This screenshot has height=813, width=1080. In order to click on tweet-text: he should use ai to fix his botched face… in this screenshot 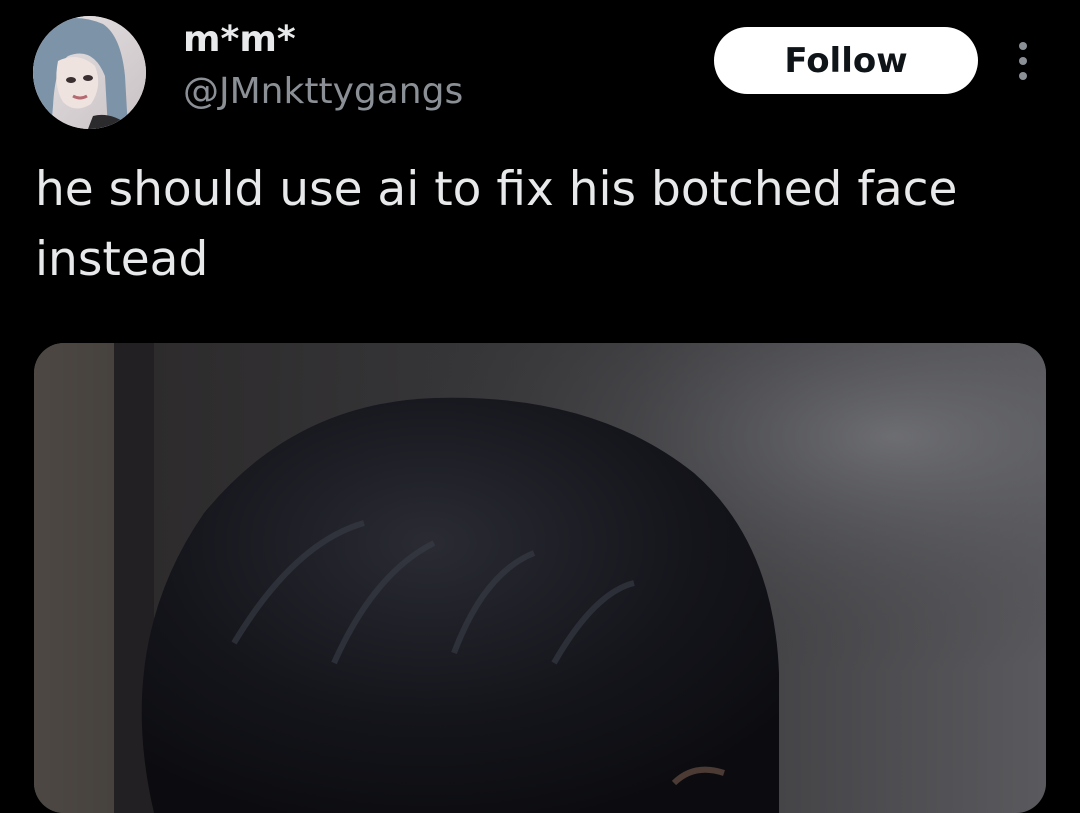, I will do `click(496, 224)`.